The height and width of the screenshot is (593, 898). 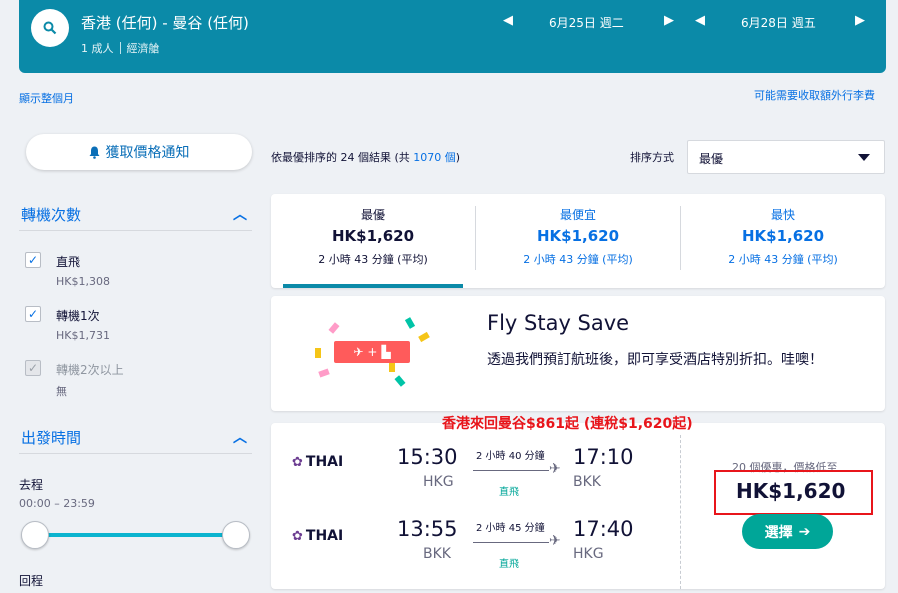 What do you see at coordinates (373, 286) in the screenshot?
I see `active-tab-indicator` at bounding box center [373, 286].